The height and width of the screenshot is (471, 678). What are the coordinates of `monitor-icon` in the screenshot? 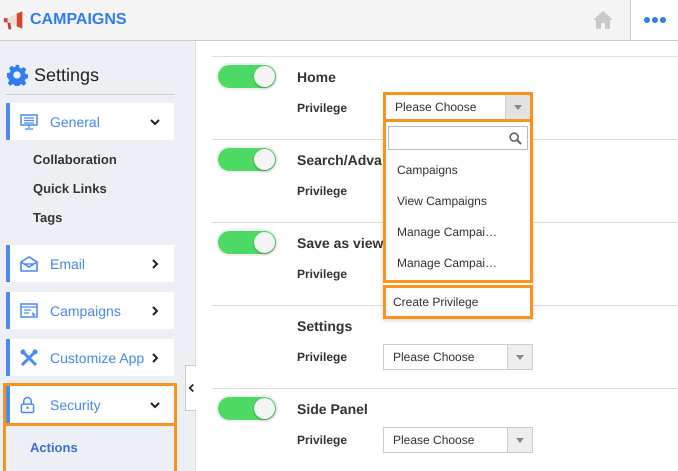 It's located at (29, 122).